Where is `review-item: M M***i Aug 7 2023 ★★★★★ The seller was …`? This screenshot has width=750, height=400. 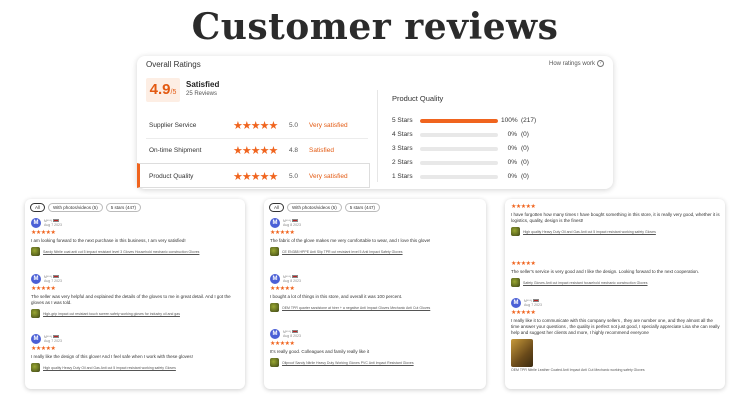
review-item: M M***i Aug 7 2023 ★★★★★ The seller was … is located at coordinates (136, 296).